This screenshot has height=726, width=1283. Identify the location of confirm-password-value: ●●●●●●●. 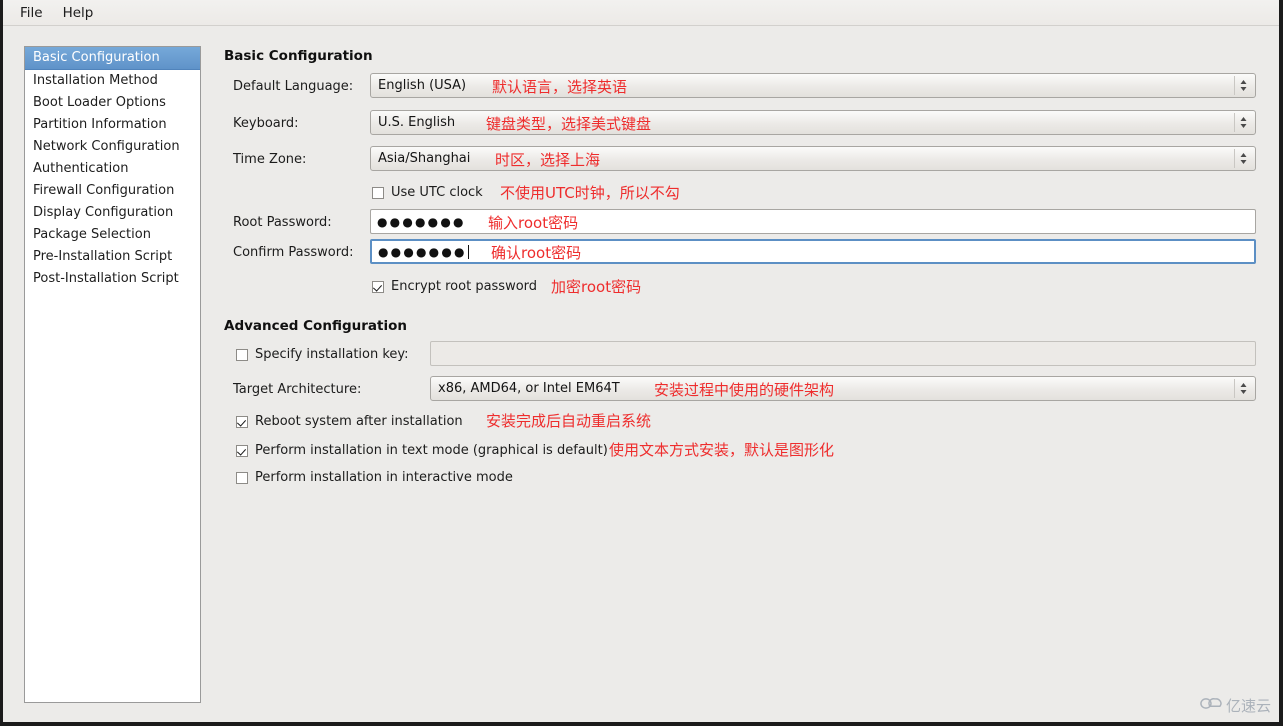
(422, 251).